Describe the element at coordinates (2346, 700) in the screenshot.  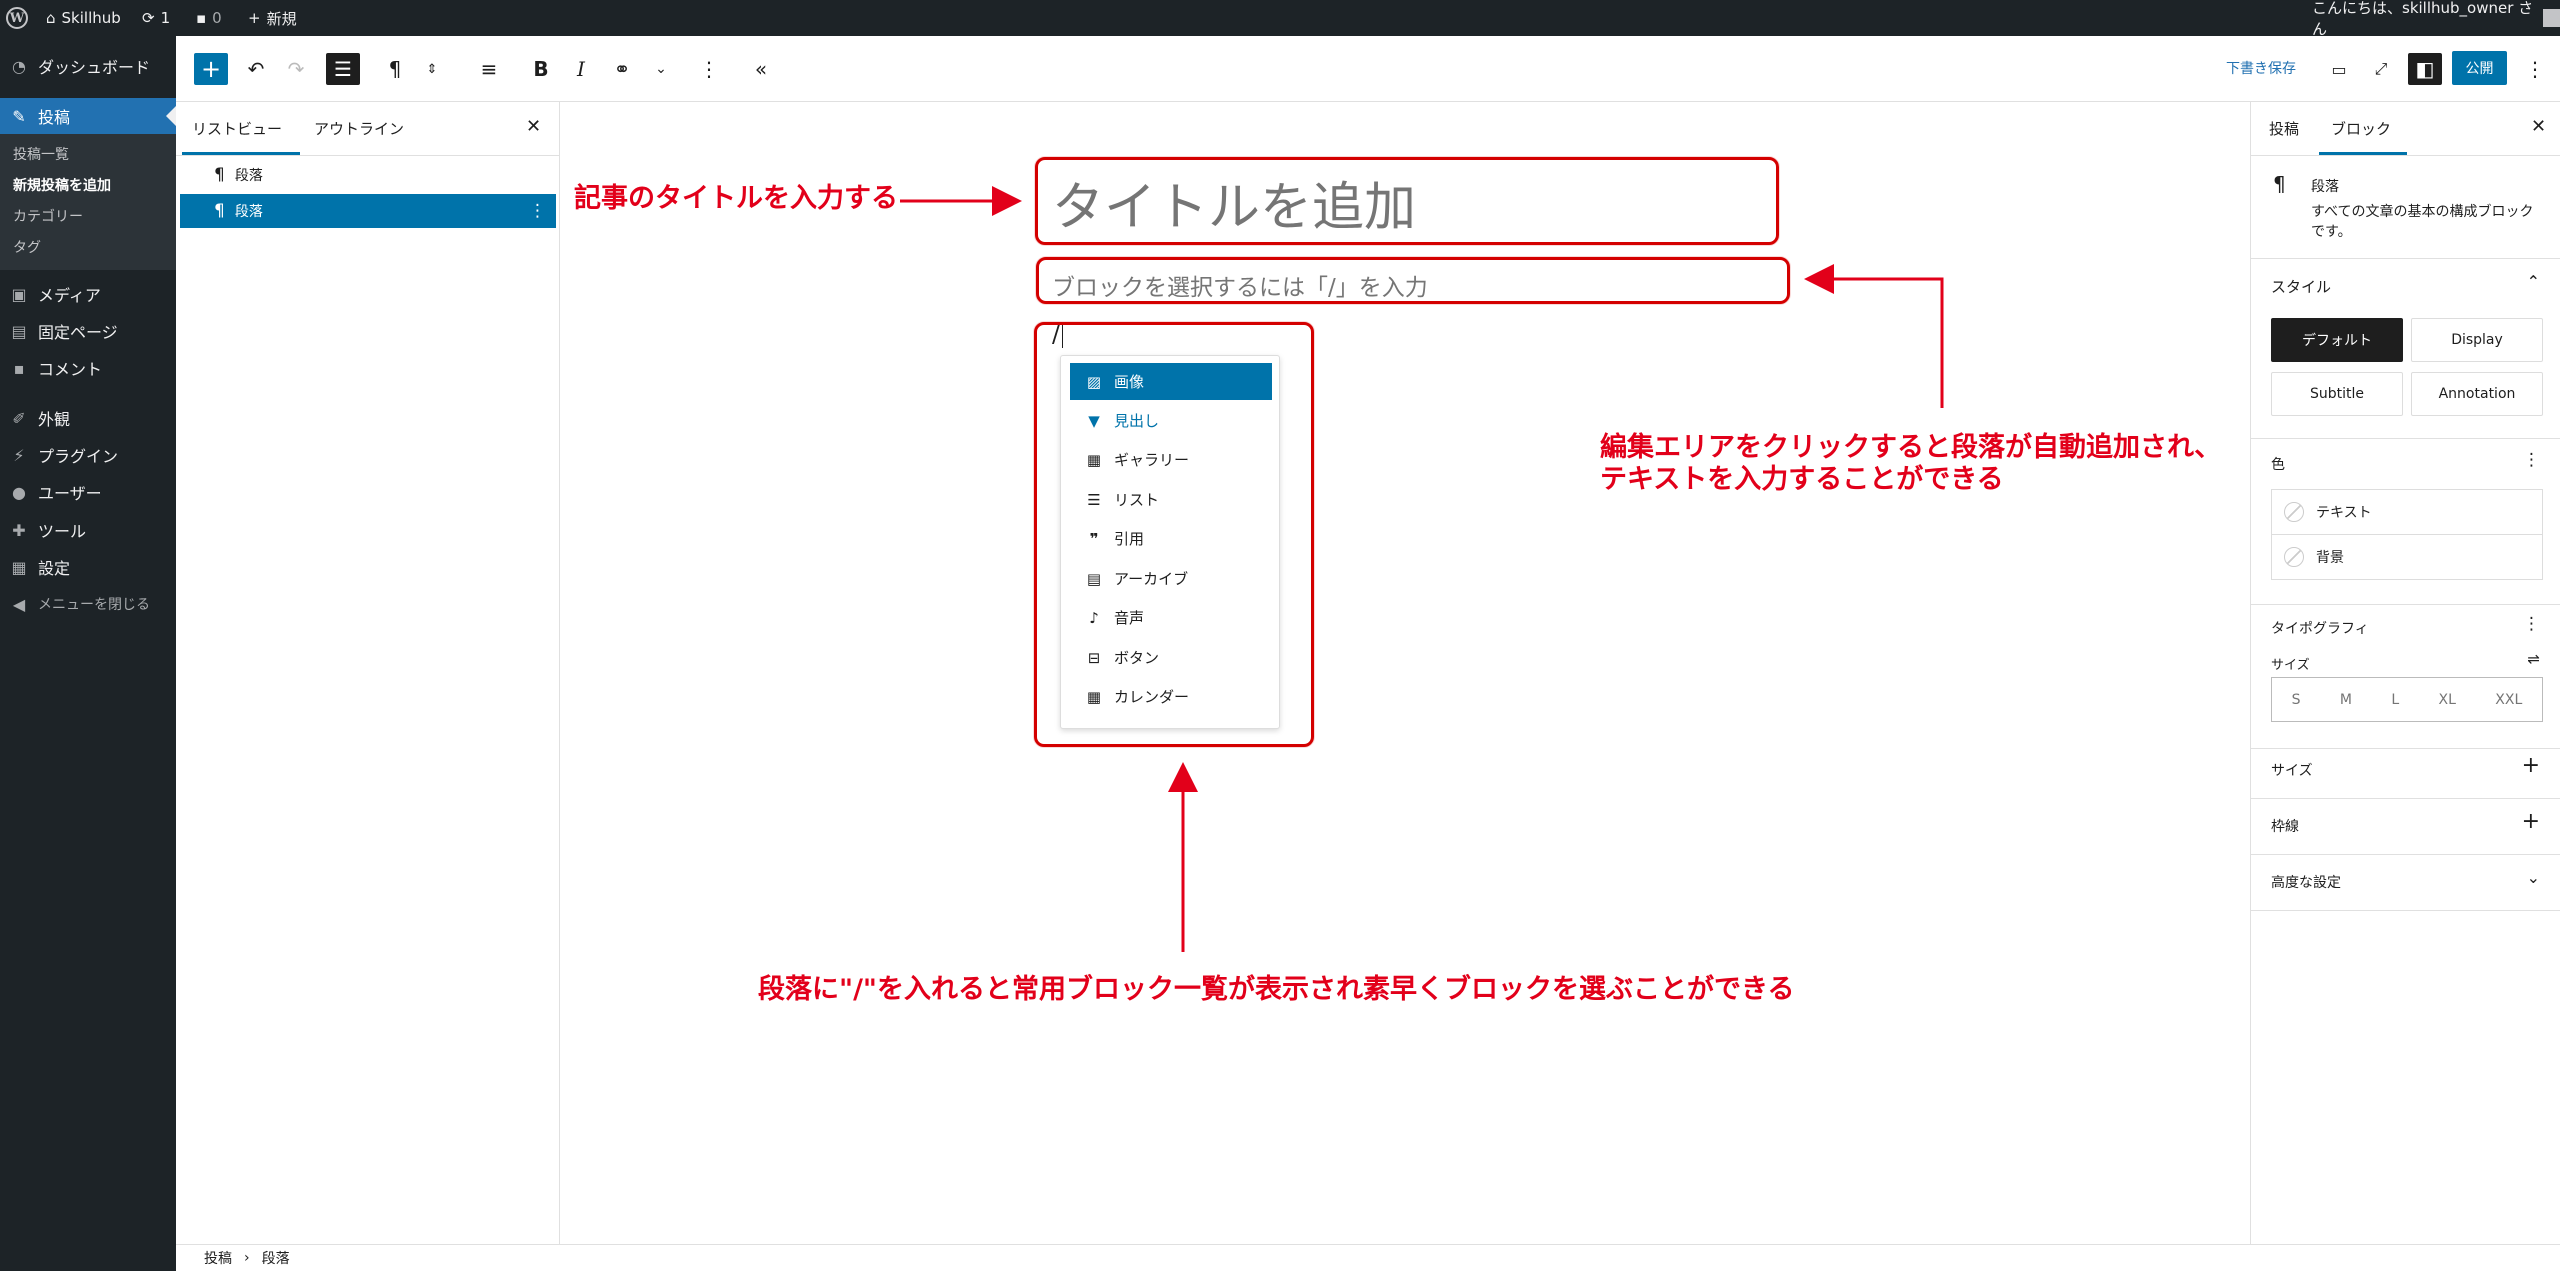
I see `size-option-m: M` at that location.